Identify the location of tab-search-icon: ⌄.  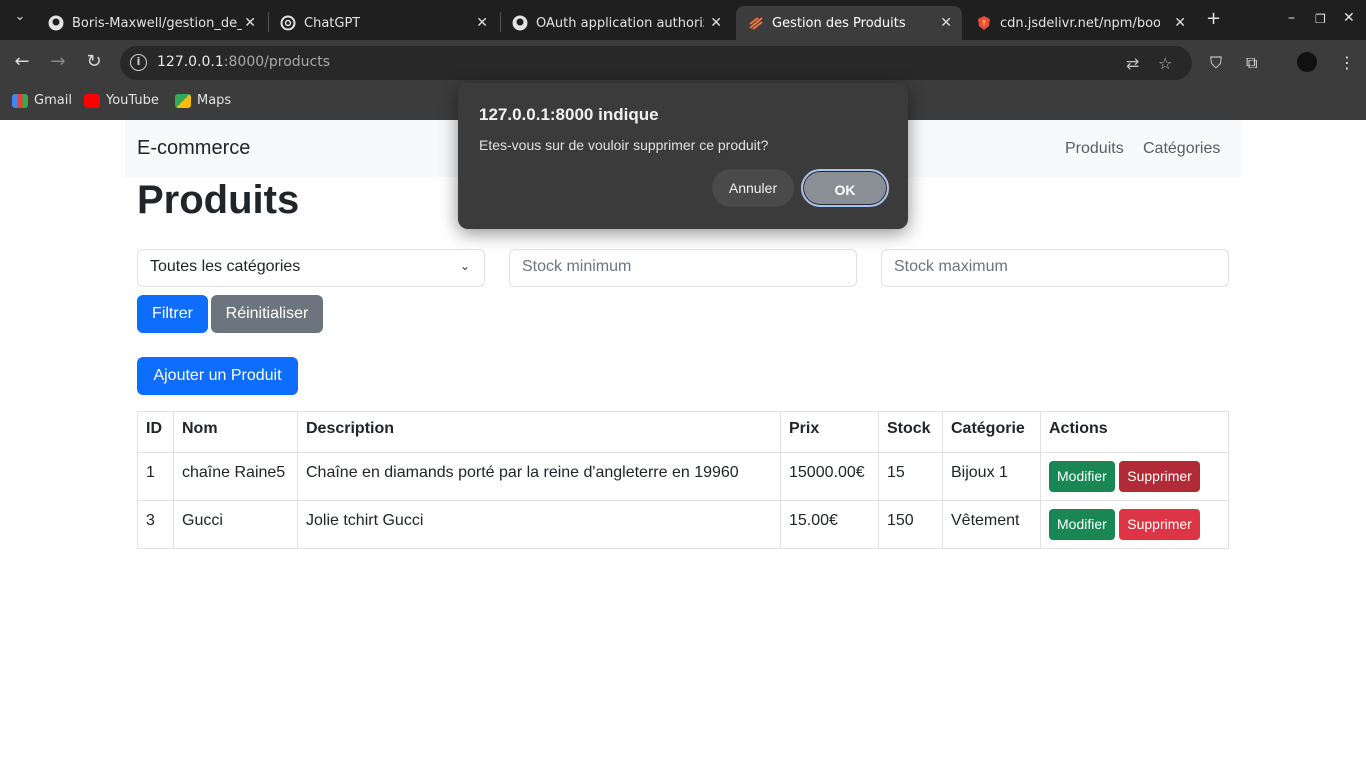
(20, 16).